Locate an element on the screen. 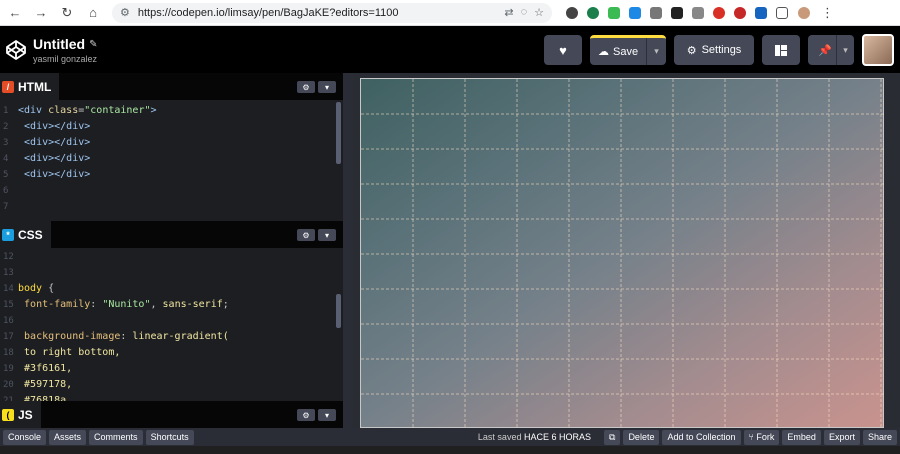  html-panel-header: / HTML ⚙ ▾ is located at coordinates (171, 86).